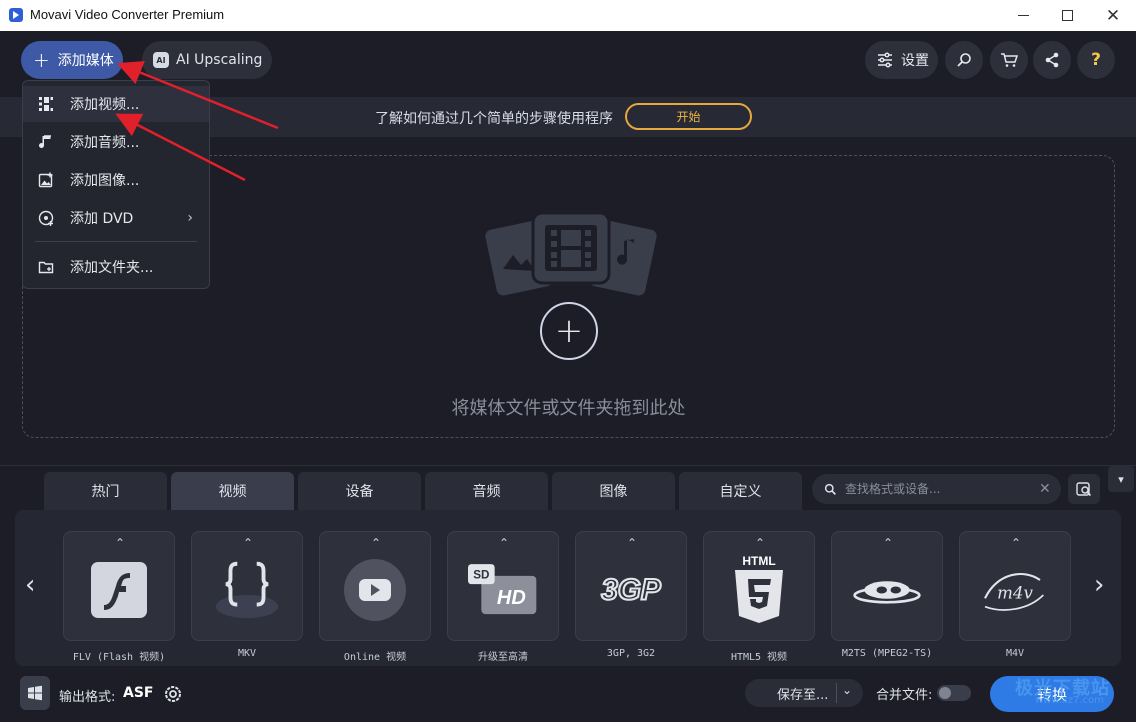 This screenshot has width=1136, height=722. What do you see at coordinates (901, 60) in the screenshot?
I see `settings-button: 设置` at bounding box center [901, 60].